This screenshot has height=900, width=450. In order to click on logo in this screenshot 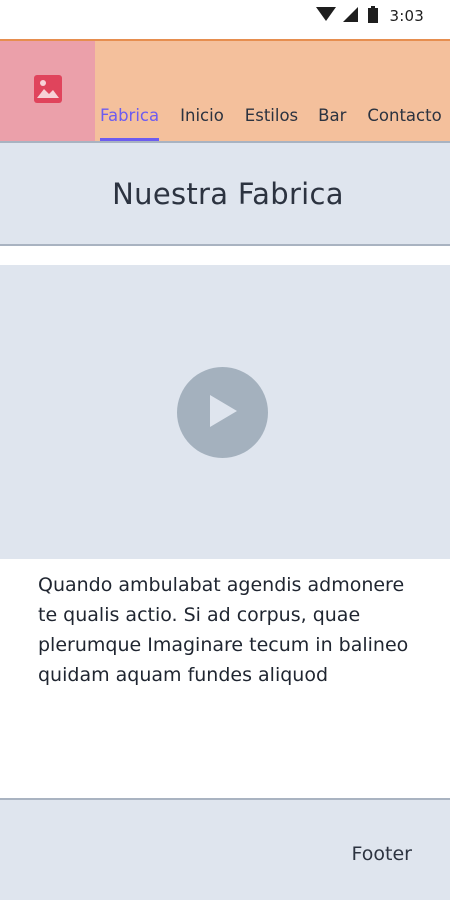, I will do `click(47, 91)`.